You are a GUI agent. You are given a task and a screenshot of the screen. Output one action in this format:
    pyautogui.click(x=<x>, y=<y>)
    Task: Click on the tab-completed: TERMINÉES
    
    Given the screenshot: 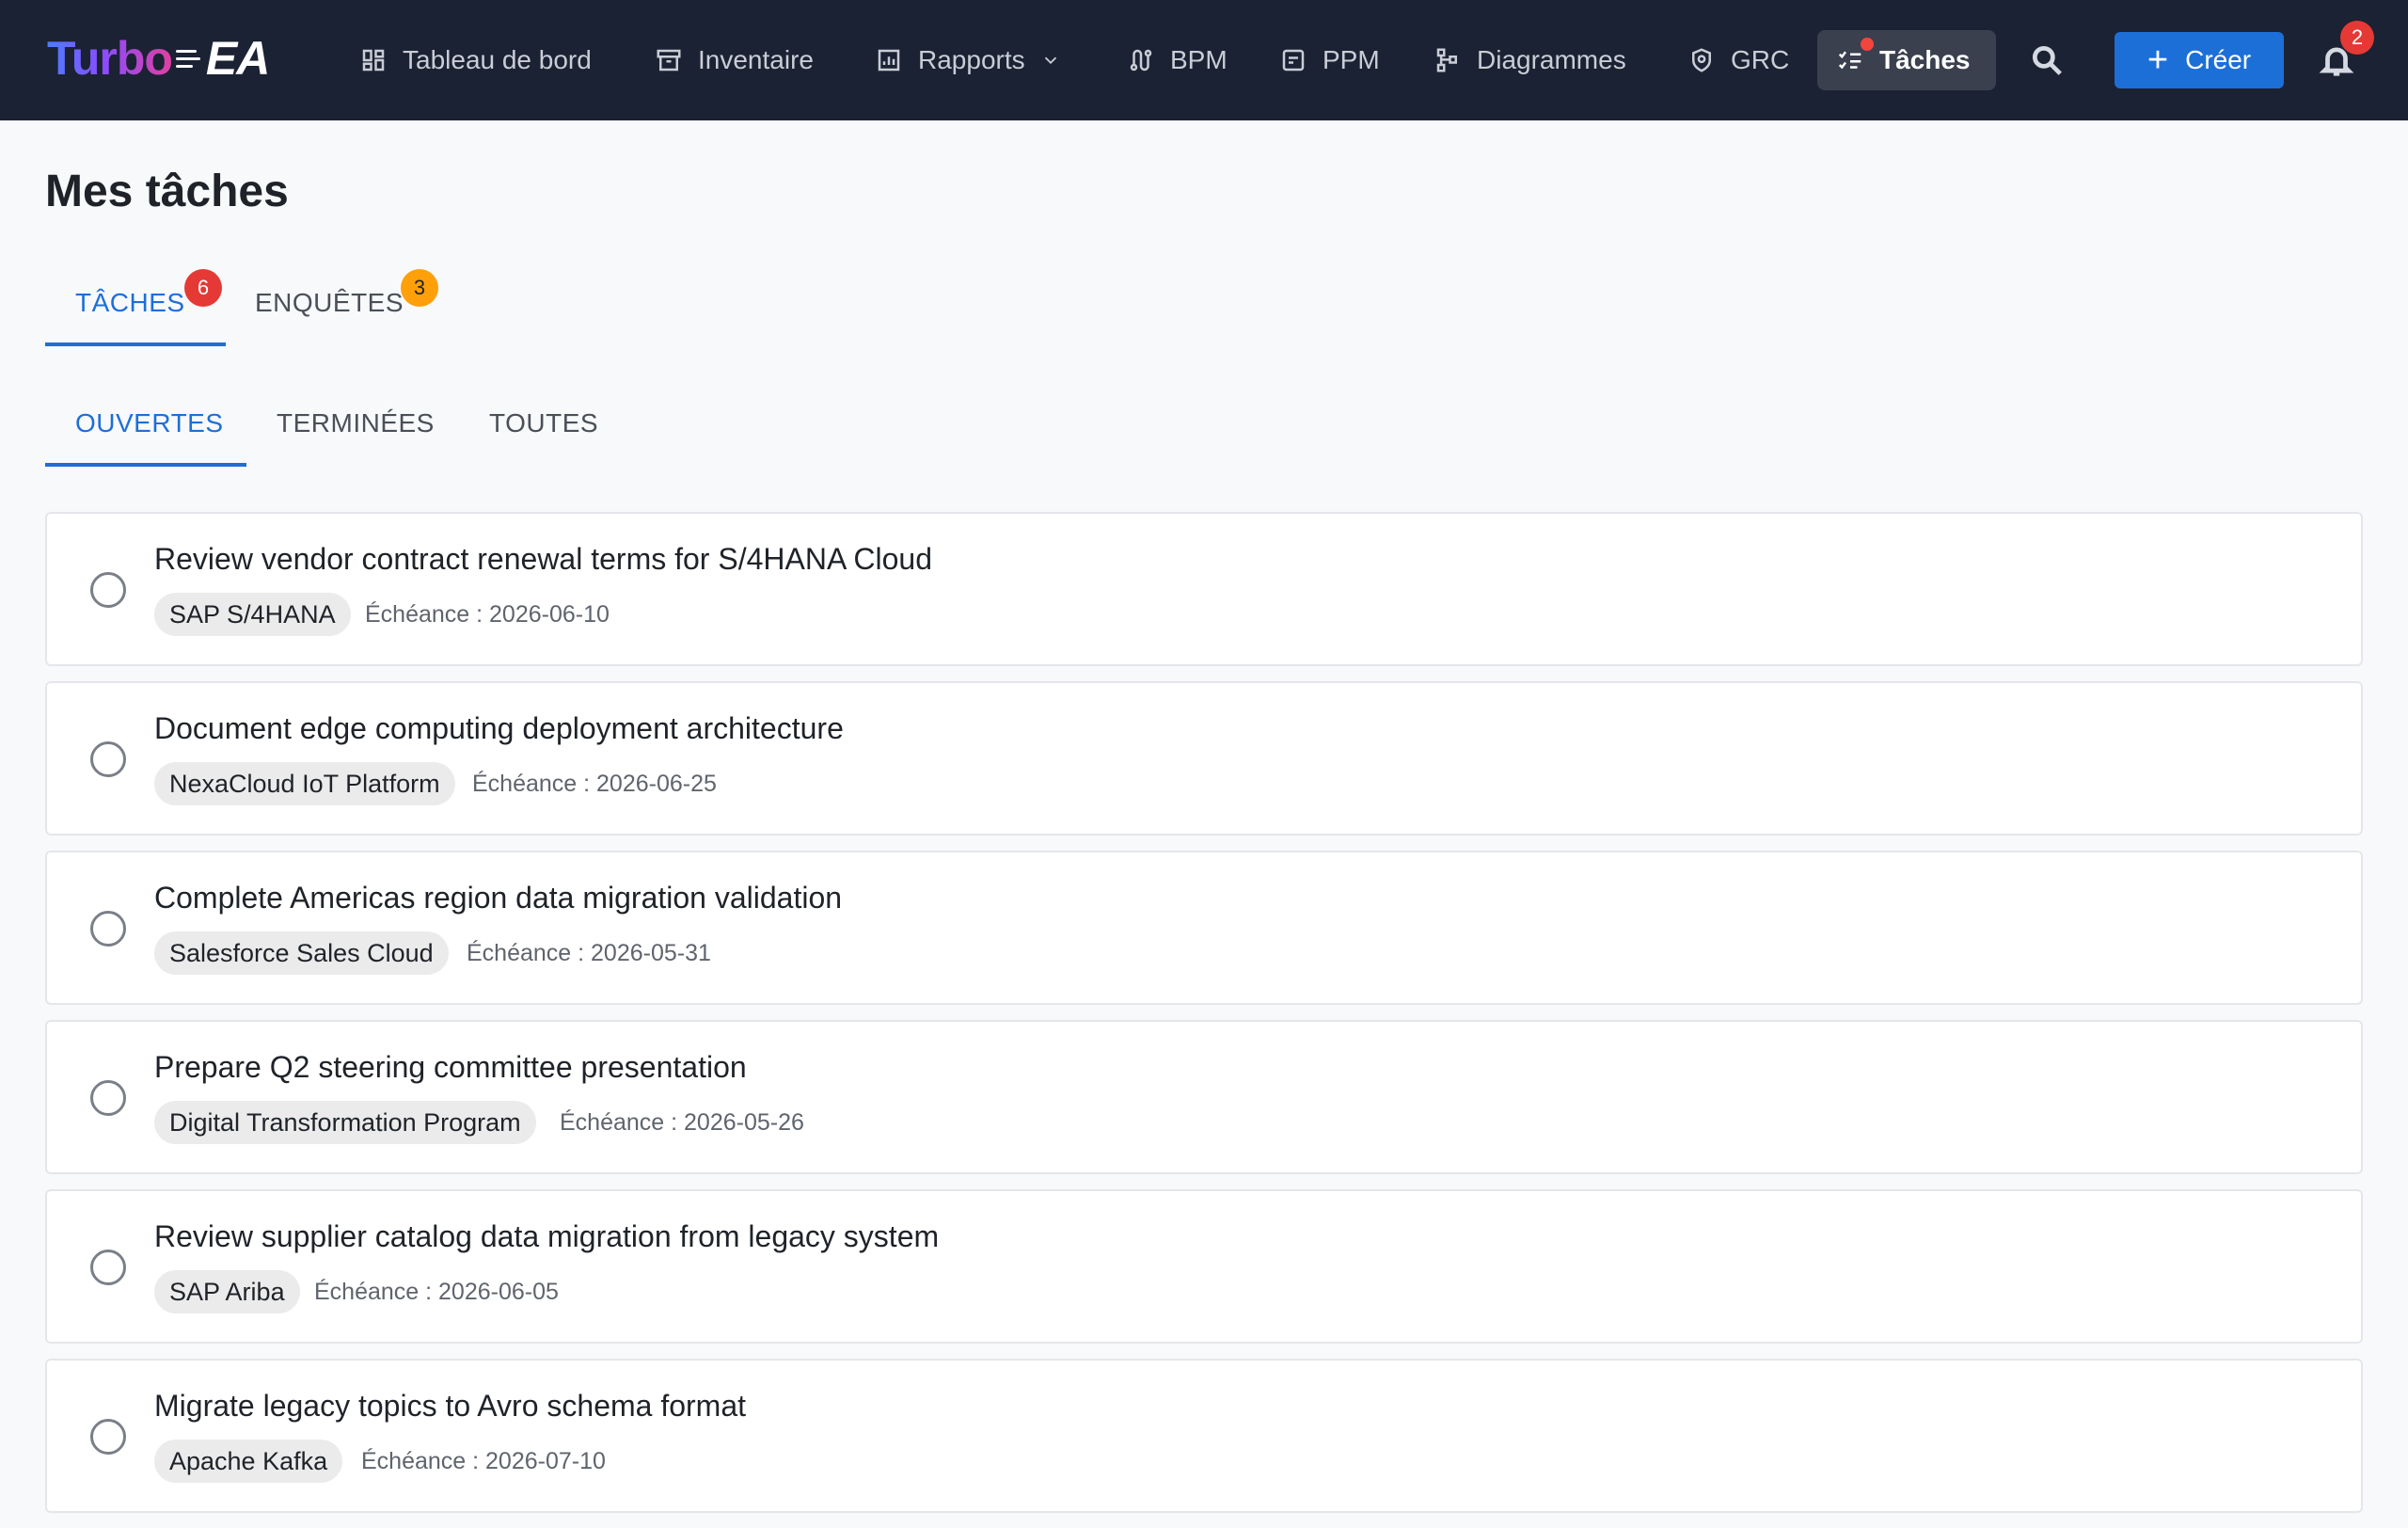 What is the action you would take?
    pyautogui.click(x=356, y=423)
    